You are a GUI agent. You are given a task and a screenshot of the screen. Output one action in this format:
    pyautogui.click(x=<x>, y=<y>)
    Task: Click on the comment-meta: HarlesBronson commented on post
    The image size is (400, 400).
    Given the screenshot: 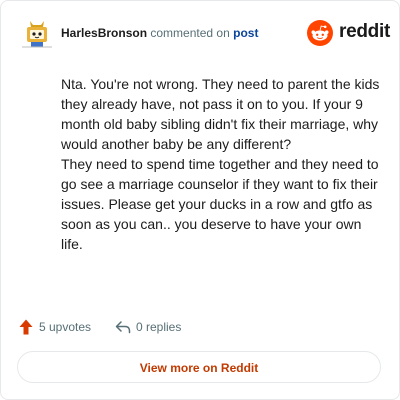 What is the action you would take?
    pyautogui.click(x=159, y=33)
    